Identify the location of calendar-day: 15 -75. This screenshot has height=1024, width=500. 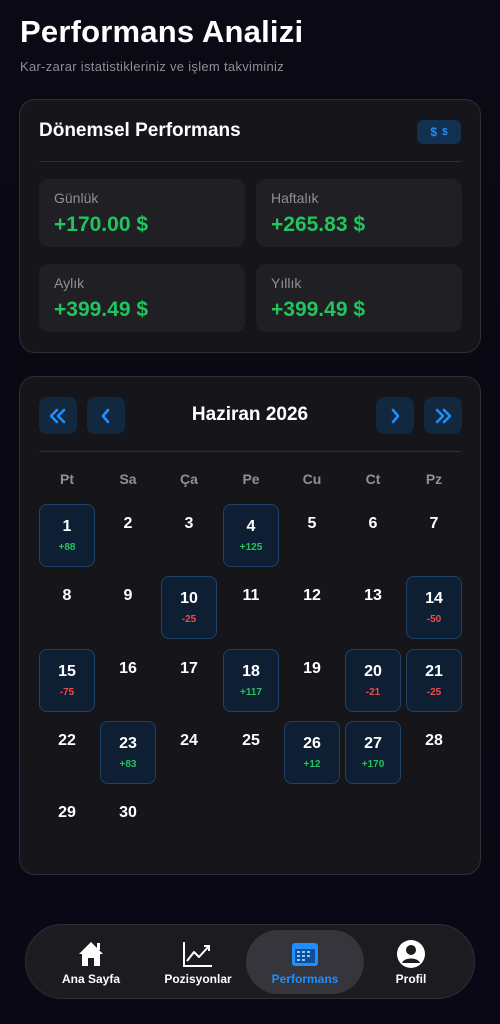
(67, 680).